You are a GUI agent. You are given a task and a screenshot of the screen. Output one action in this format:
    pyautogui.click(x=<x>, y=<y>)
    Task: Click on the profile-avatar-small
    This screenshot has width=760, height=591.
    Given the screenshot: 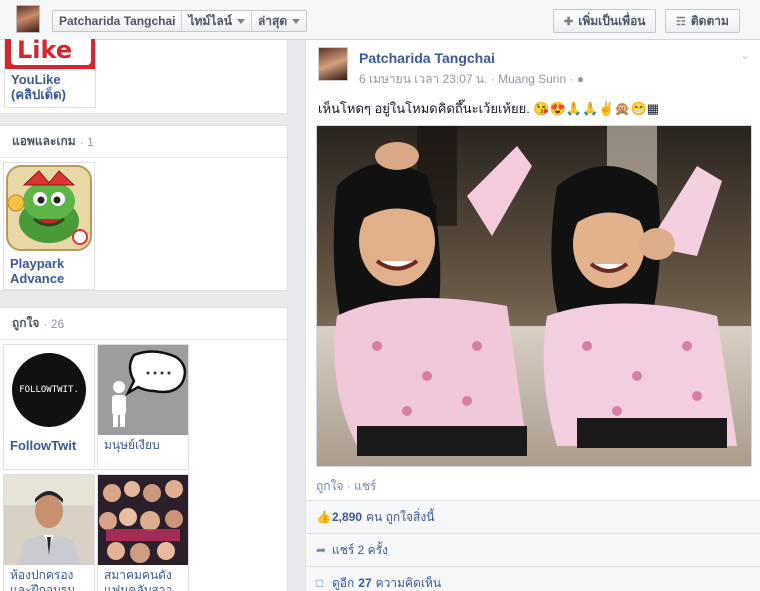 What is the action you would take?
    pyautogui.click(x=28, y=19)
    